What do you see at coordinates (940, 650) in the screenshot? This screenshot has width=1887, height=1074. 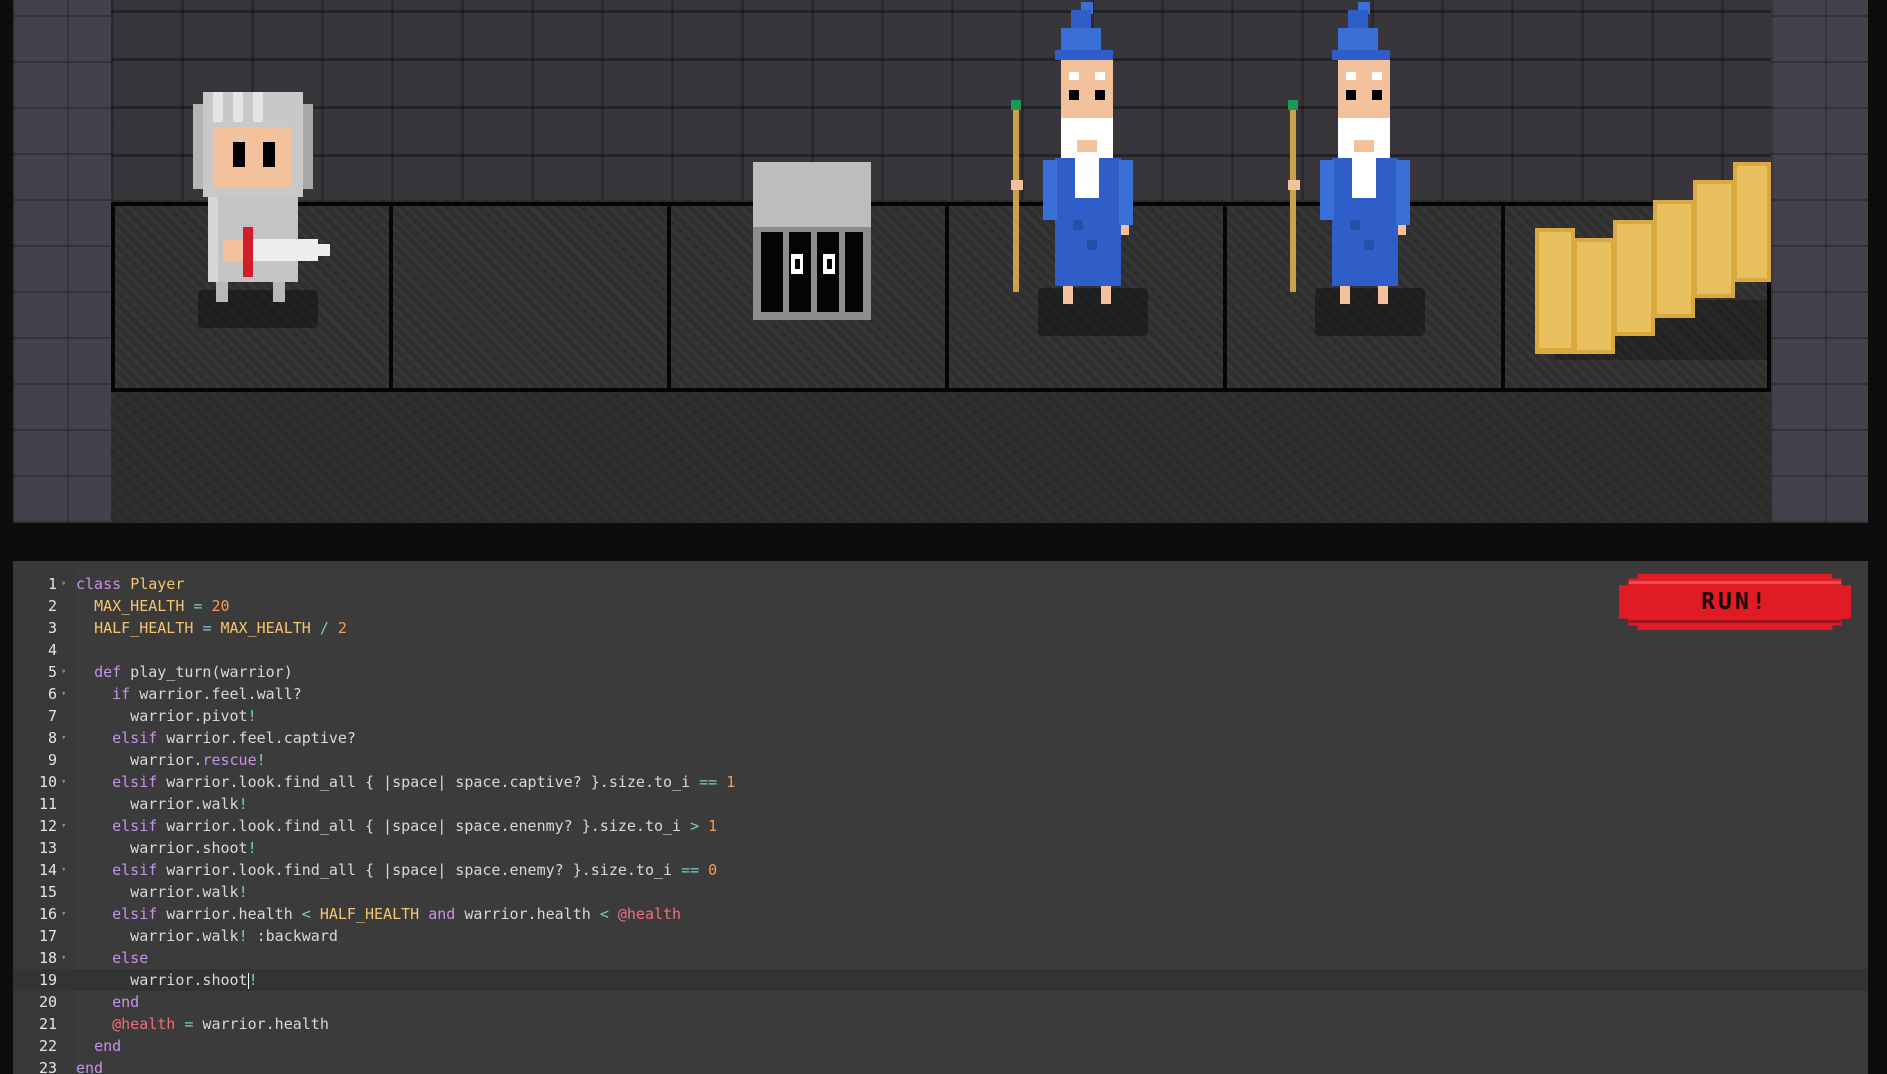 I see `code-line: 4` at bounding box center [940, 650].